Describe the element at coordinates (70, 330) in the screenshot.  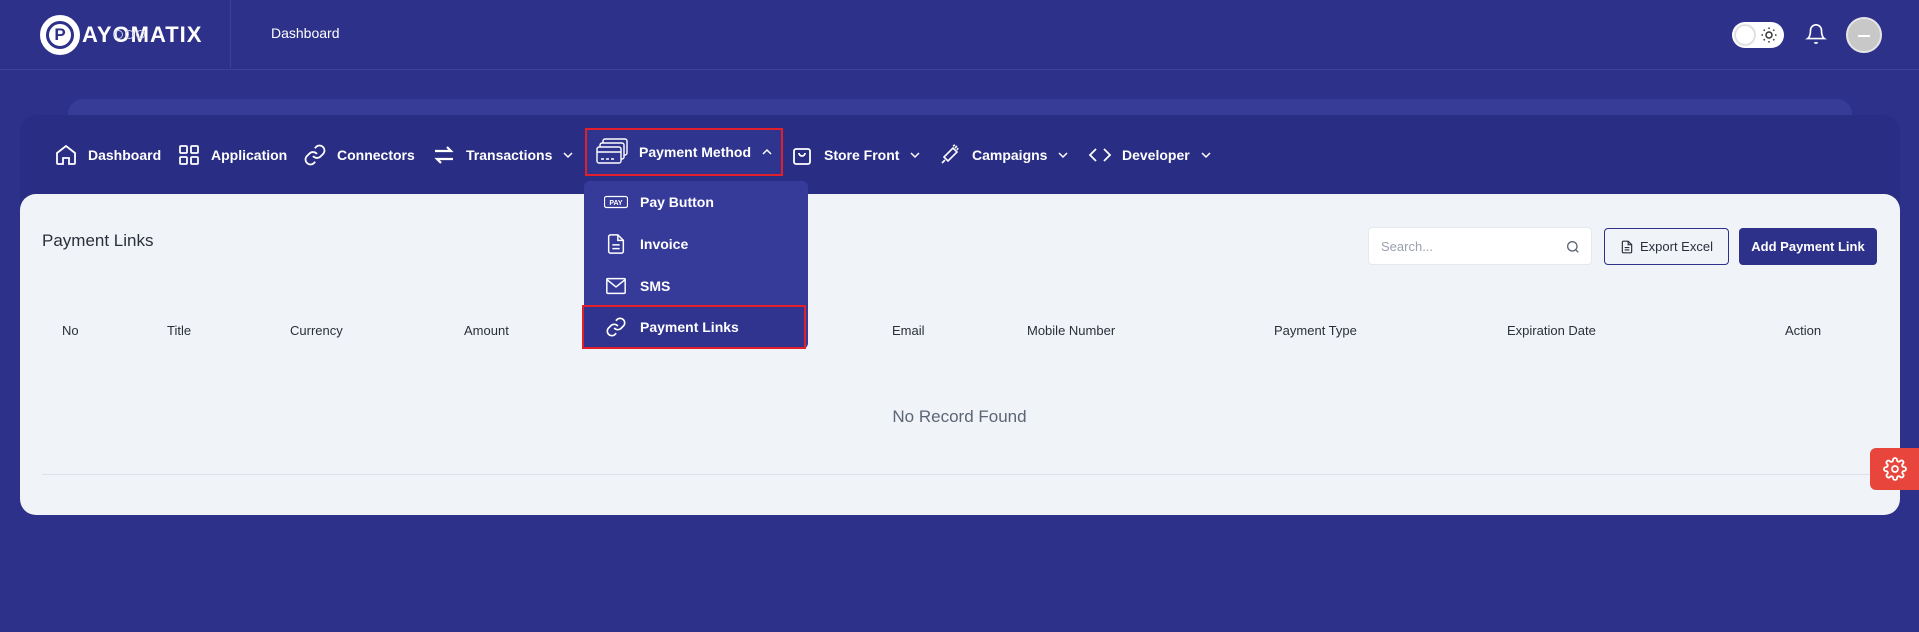
I see `column-header: No` at that location.